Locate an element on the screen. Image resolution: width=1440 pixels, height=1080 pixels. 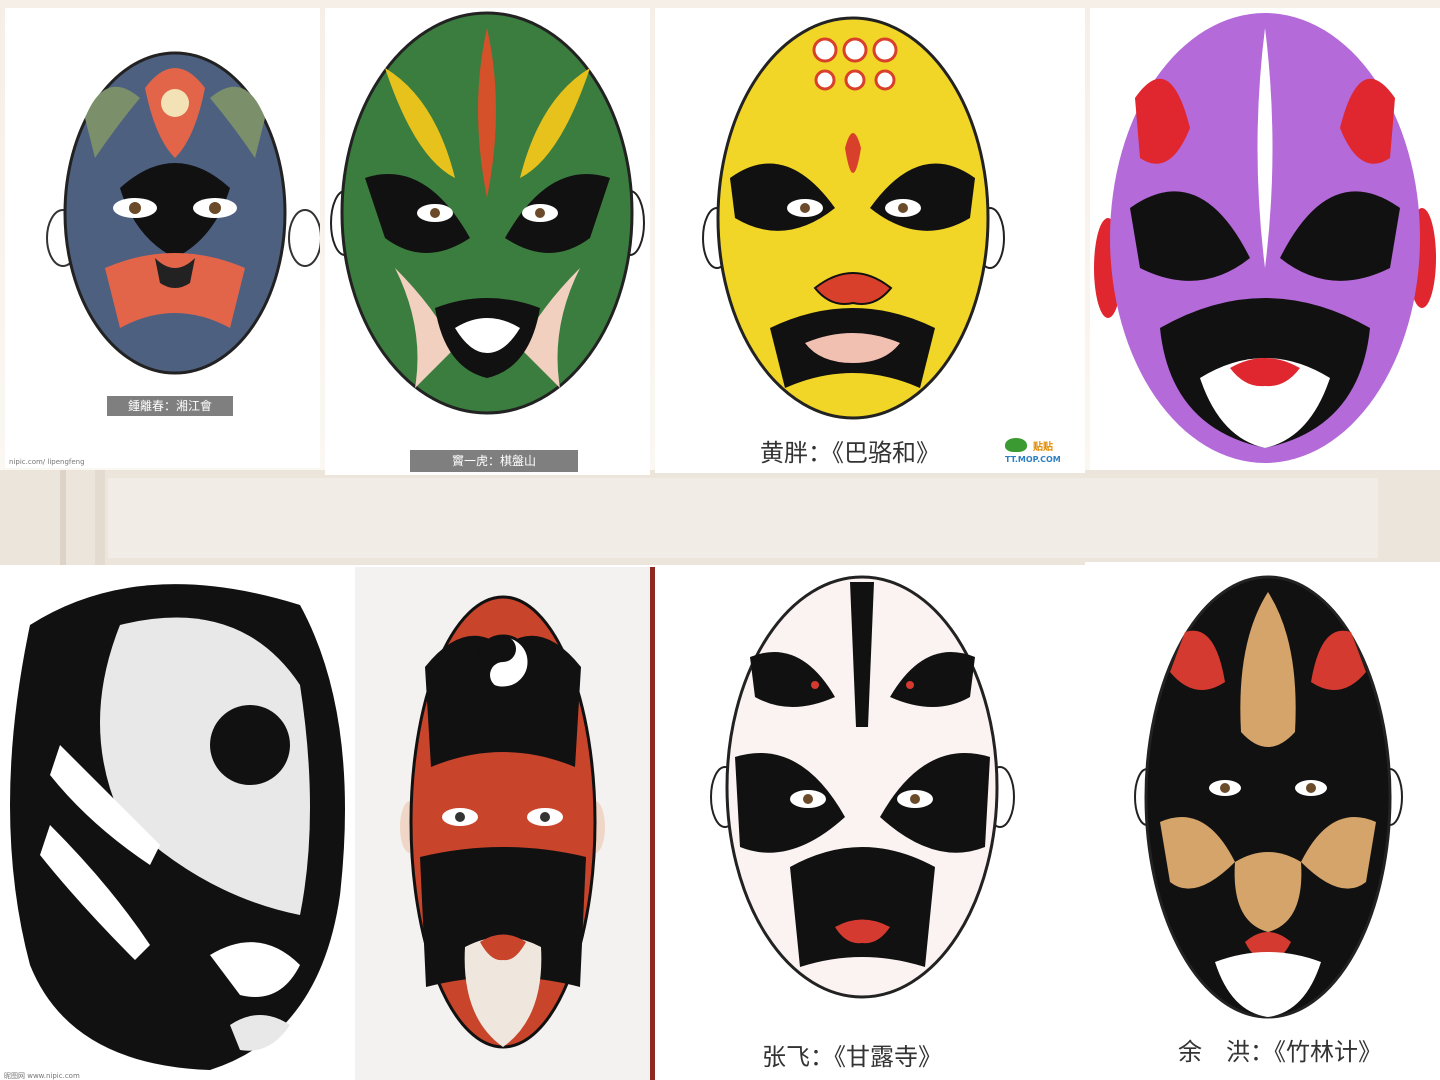
mask-blue-lotus-caption: 鍾離春：湘江會 is located at coordinates (170, 406).